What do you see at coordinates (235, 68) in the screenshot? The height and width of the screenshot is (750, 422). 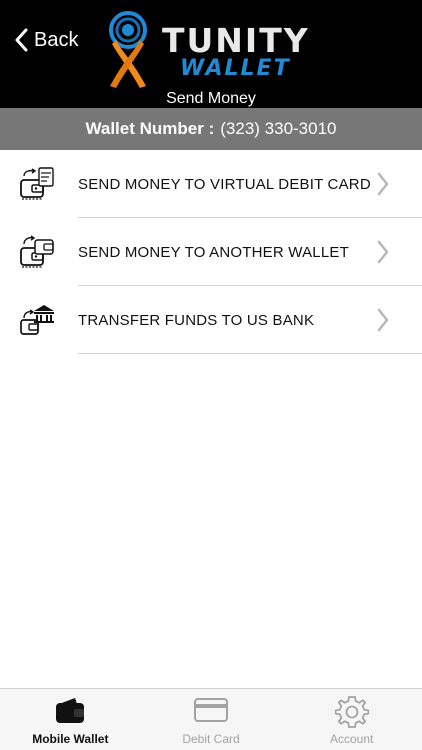 I see `logo-text-wallet: WALLET` at bounding box center [235, 68].